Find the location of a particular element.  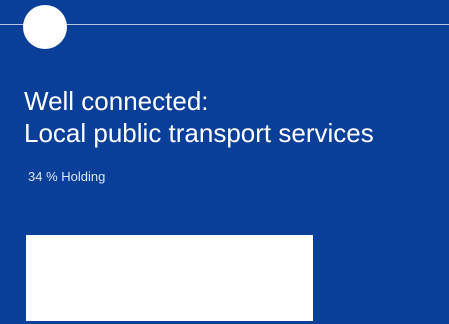

circle-marker is located at coordinates (45, 27).